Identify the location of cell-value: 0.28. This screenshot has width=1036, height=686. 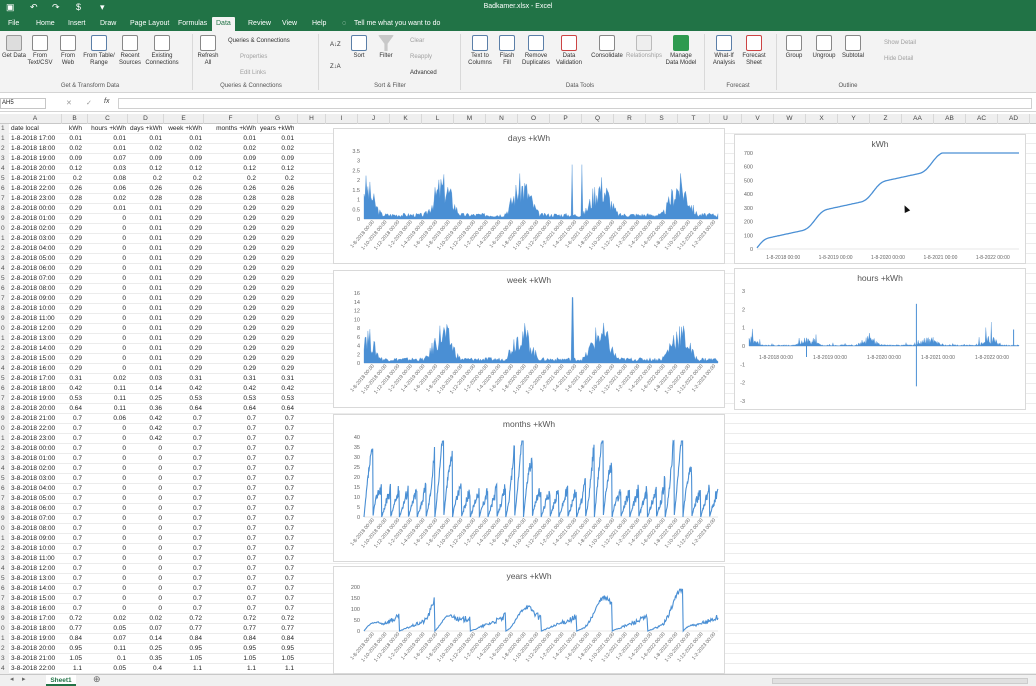
(73, 199).